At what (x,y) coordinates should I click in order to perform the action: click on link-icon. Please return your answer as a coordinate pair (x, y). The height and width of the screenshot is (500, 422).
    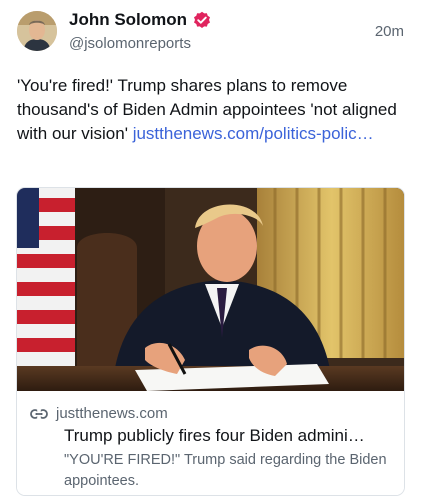
    Looking at the image, I should click on (39, 414).